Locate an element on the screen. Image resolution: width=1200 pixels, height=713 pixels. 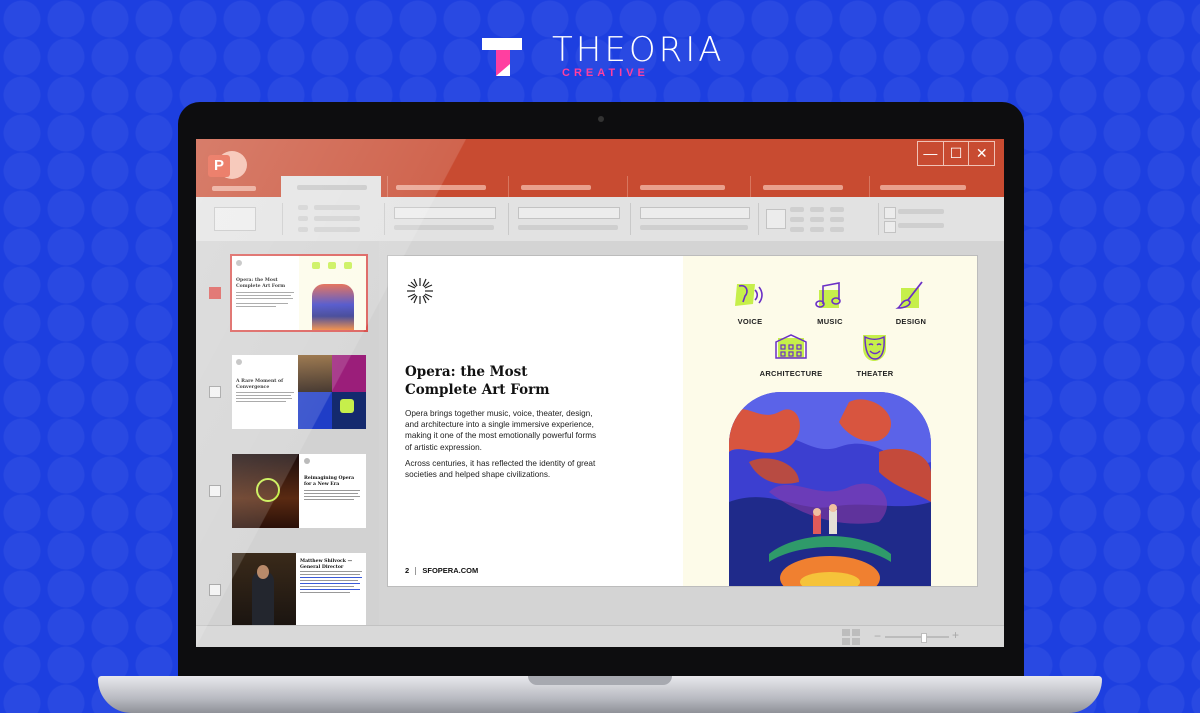
maximize-button: ☐ is located at coordinates (957, 153).